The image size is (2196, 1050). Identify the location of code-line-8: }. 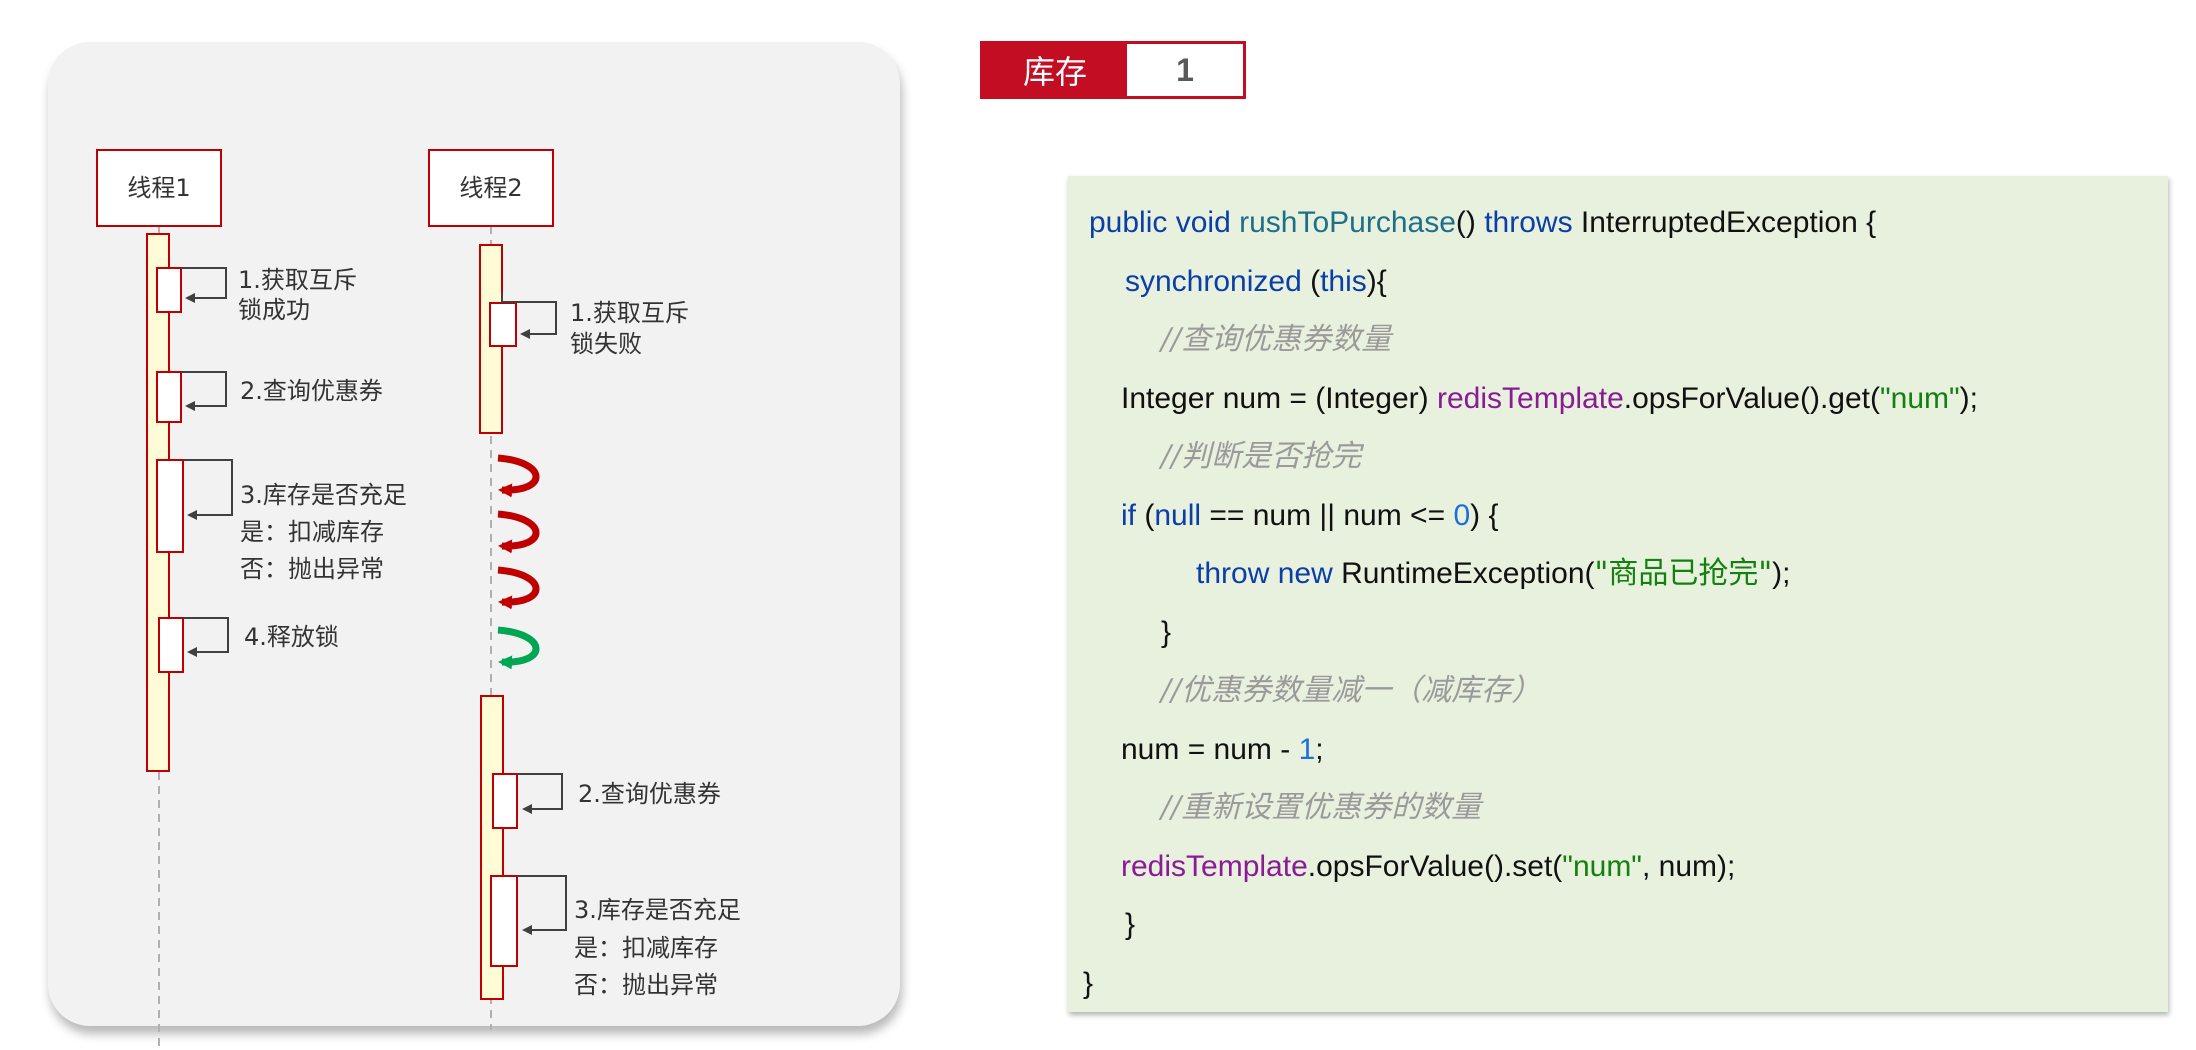
(1166, 632).